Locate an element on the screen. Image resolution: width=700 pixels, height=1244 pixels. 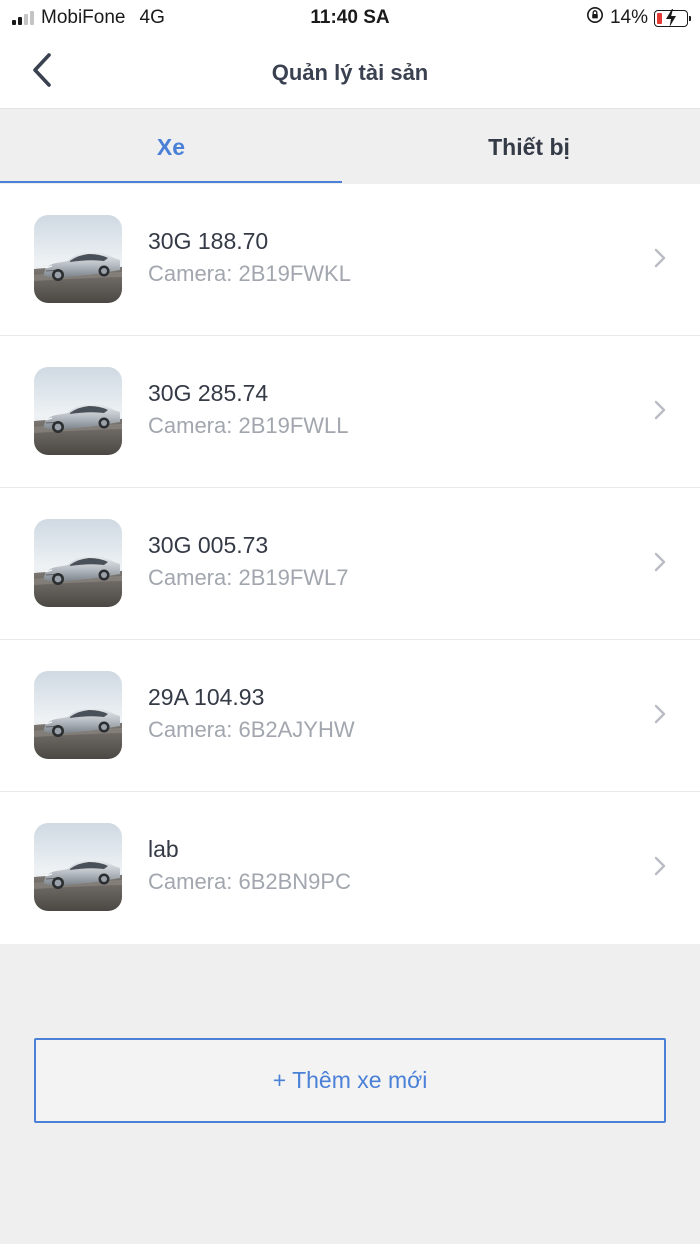
vehicle-plate: 29A 104.93 is located at coordinates (206, 697).